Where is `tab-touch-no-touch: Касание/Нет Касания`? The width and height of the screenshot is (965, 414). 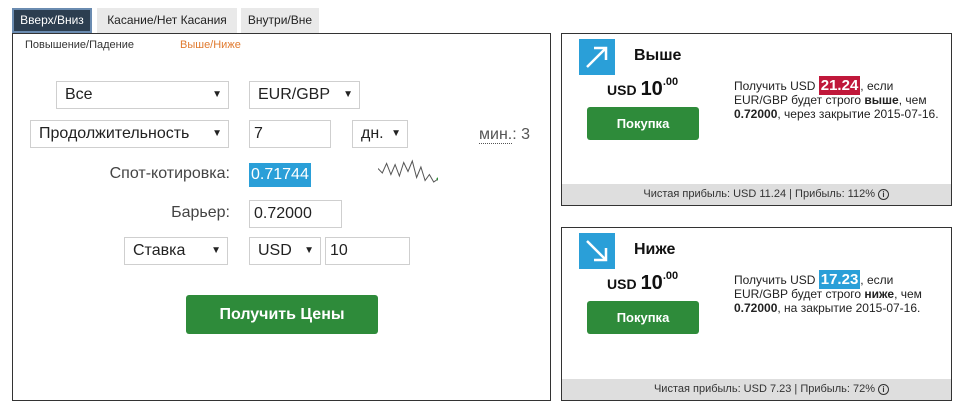
tab-touch-no-touch: Касание/Нет Касания is located at coordinates (167, 20).